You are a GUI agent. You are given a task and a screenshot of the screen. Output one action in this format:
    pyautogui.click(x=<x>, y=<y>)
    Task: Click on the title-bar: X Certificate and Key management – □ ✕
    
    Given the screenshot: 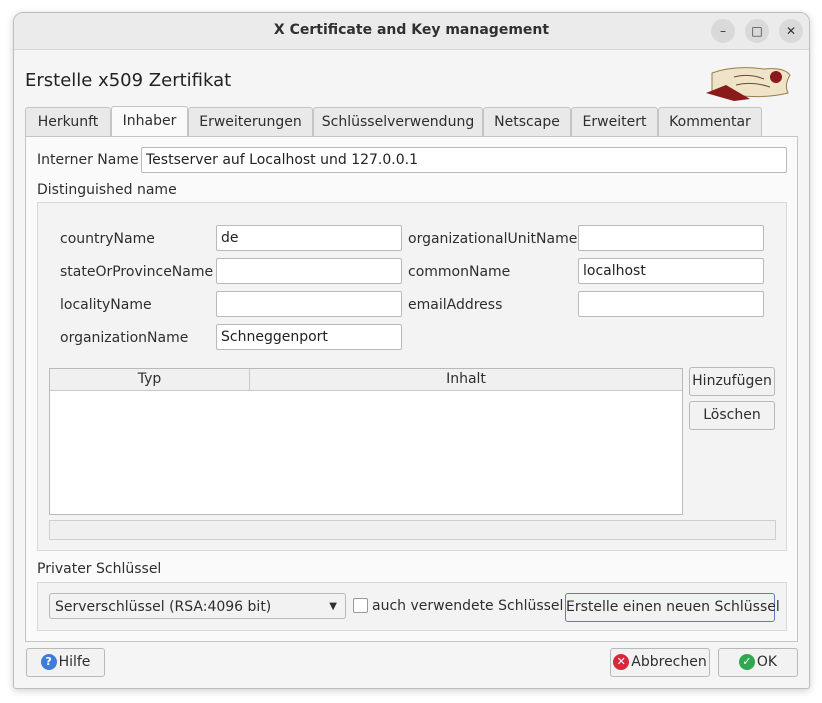 What is the action you would take?
    pyautogui.click(x=411, y=31)
    